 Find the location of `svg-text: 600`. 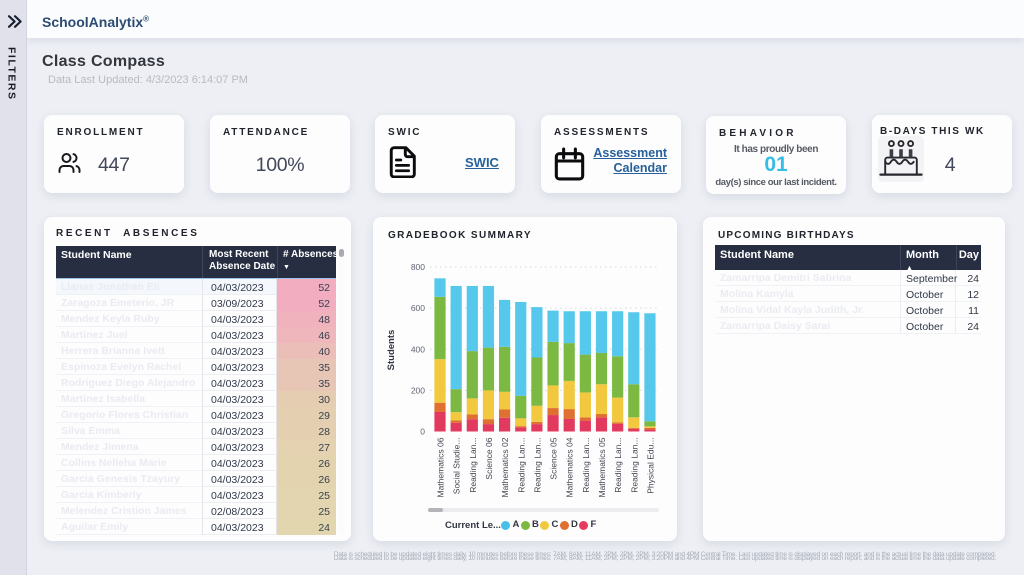

svg-text: 600 is located at coordinates (418, 308).